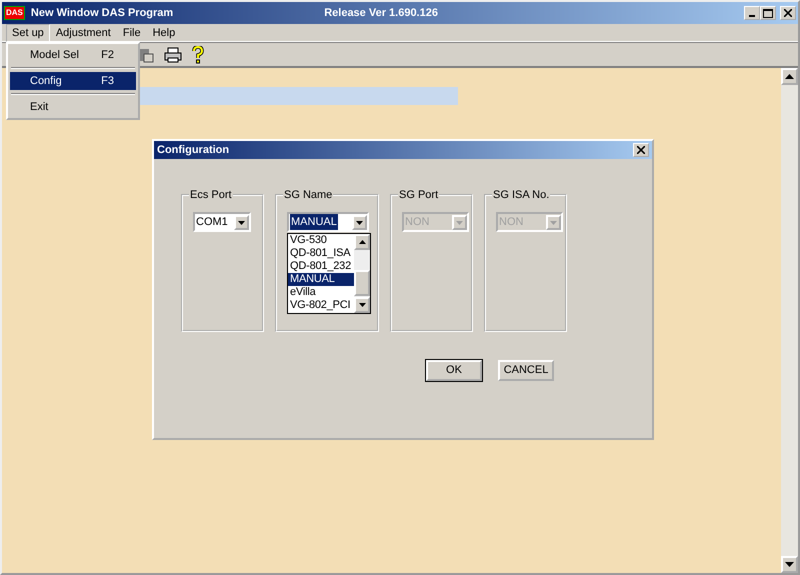  What do you see at coordinates (321, 253) in the screenshot?
I see `list-option: QD-801_ISA` at bounding box center [321, 253].